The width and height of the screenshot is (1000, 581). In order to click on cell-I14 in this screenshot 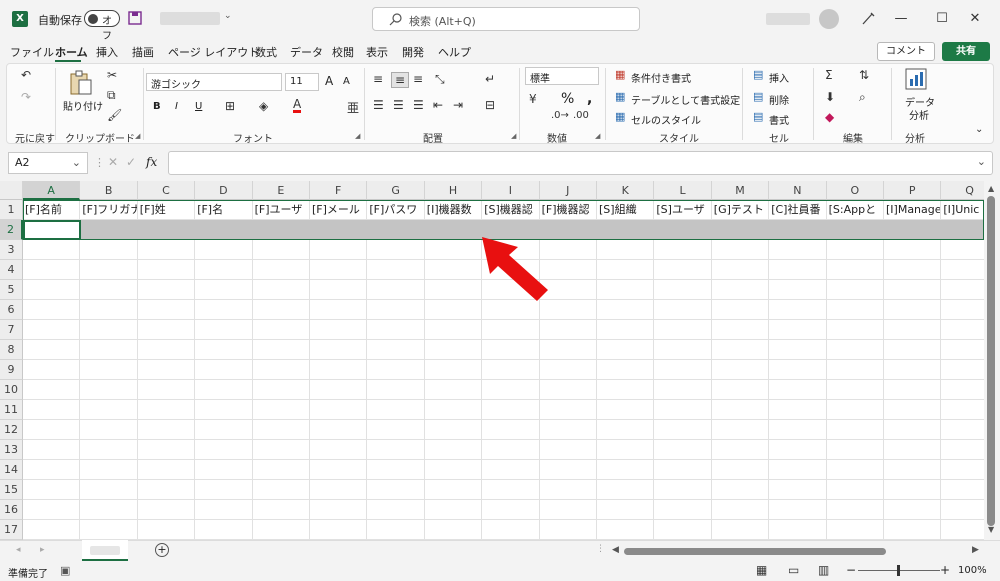, I will do `click(511, 470)`.